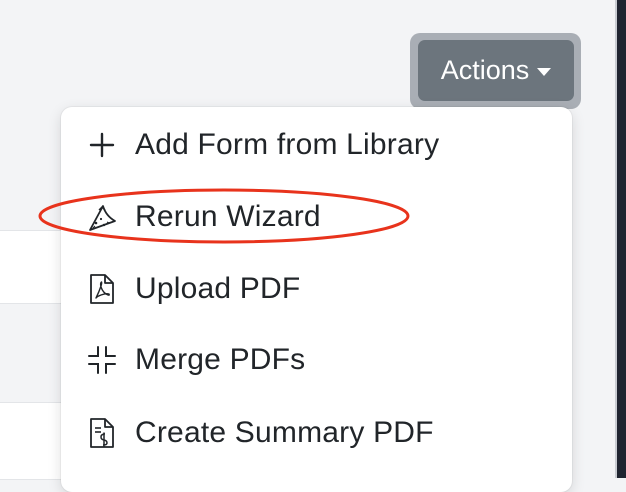  I want to click on menu-item-create-summary-pdf: Create Summary PDF, so click(316, 433).